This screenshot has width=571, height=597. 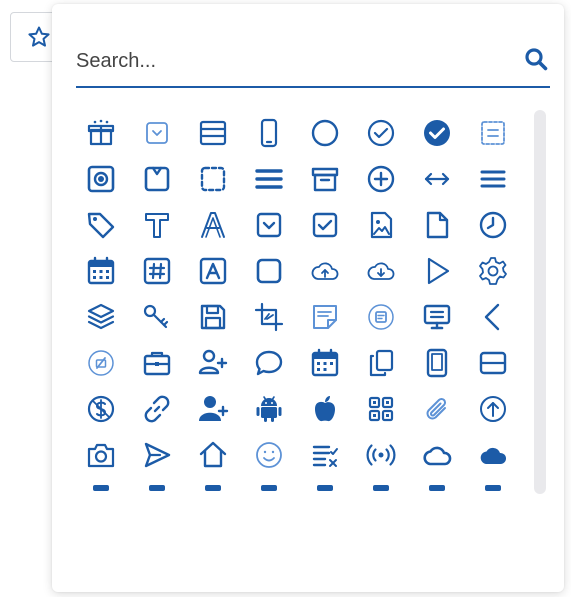 I want to click on home-icon, so click(x=213, y=454).